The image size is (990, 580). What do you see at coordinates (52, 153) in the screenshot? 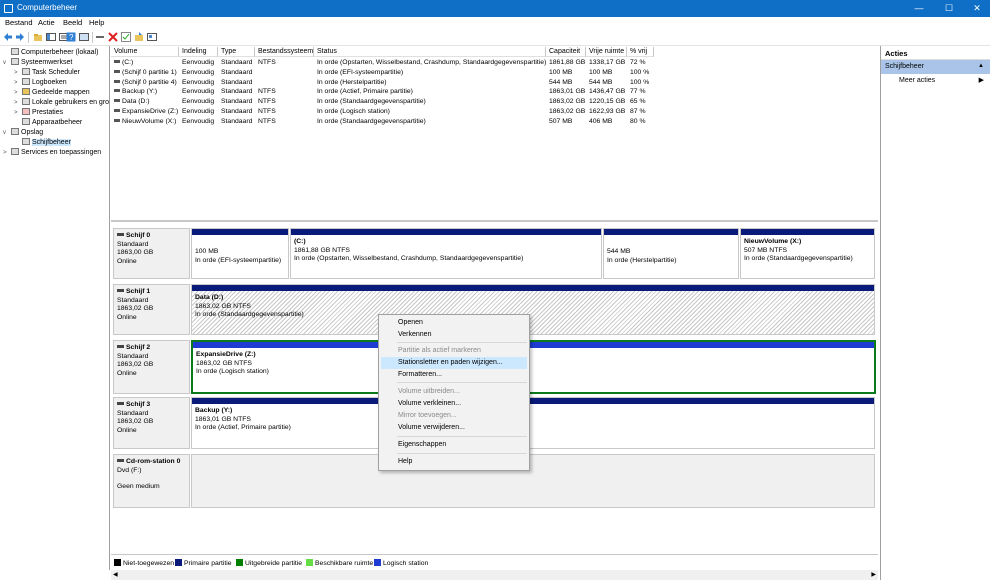
I see `tree-item-services: > Services en toepassingen` at bounding box center [52, 153].